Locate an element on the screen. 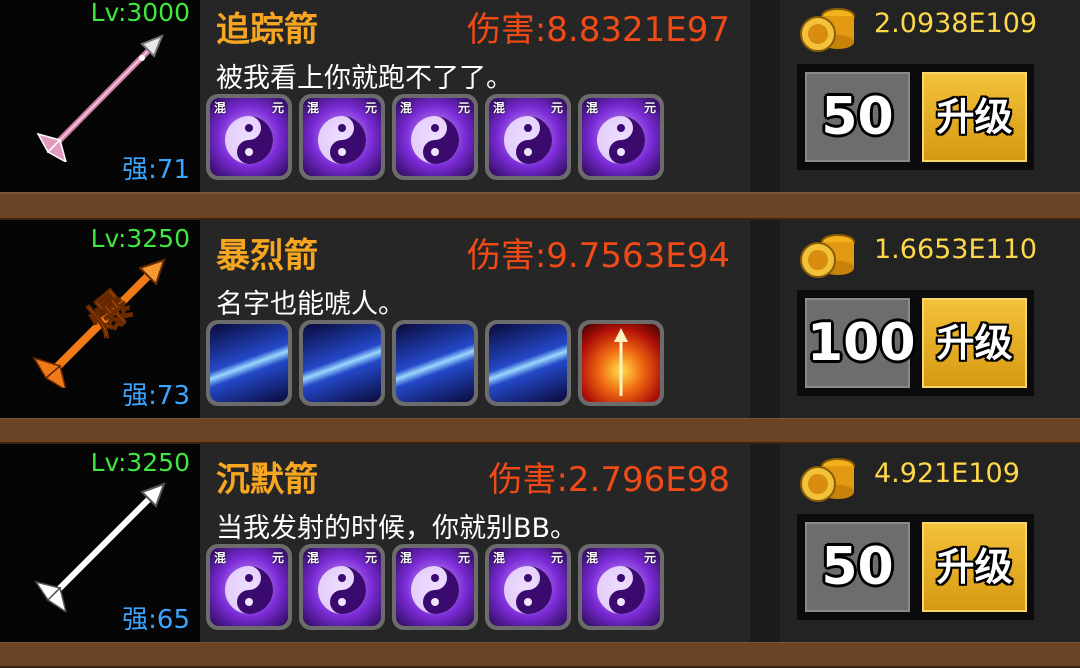 The image size is (1080, 668). weapon-name: 暴烈箭 is located at coordinates (267, 256).